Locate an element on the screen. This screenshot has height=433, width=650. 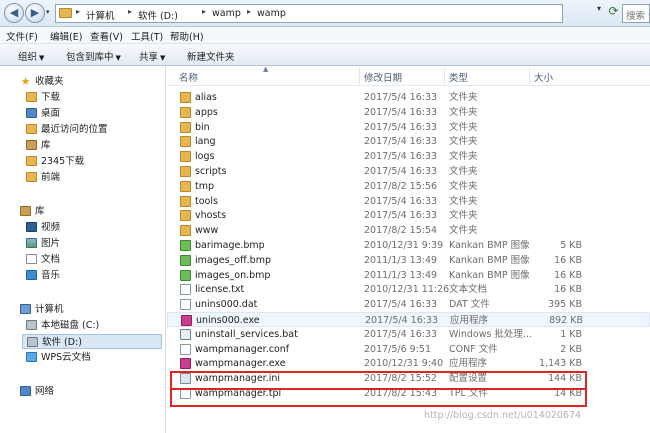
file-row: vhosts 2017/5/4 16:33 文件夹 is located at coordinates (408, 215).